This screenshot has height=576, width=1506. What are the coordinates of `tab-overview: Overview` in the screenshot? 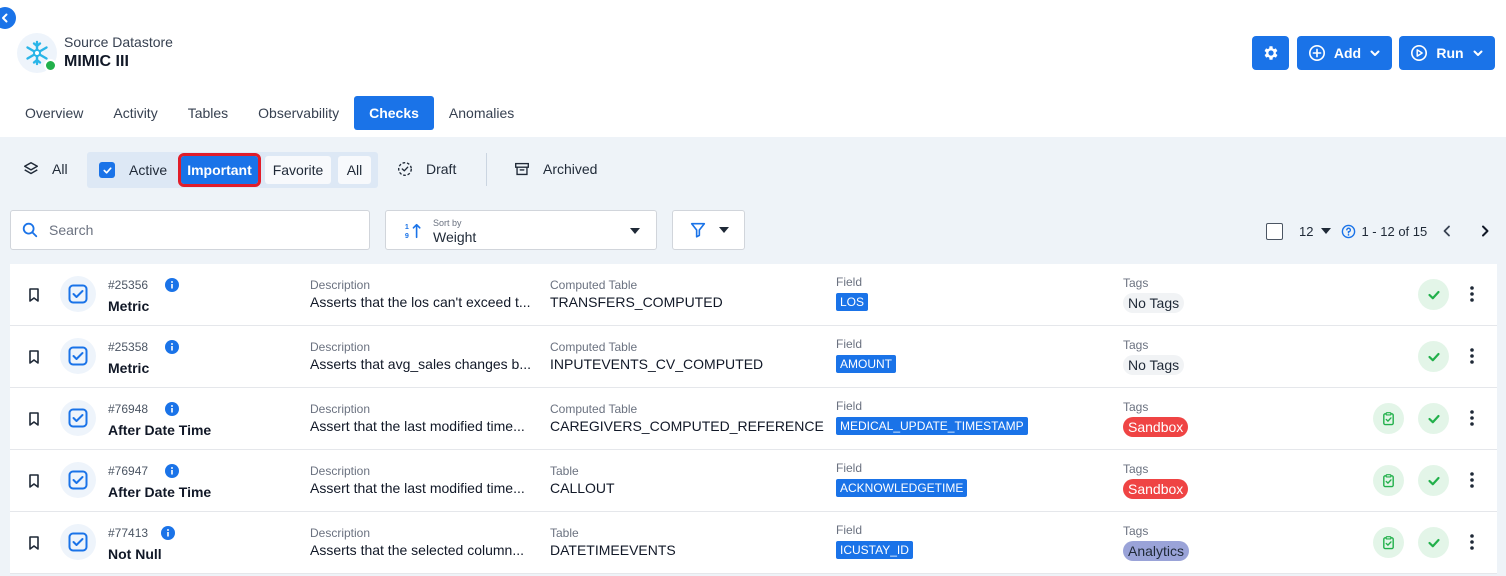 It's located at (54, 113).